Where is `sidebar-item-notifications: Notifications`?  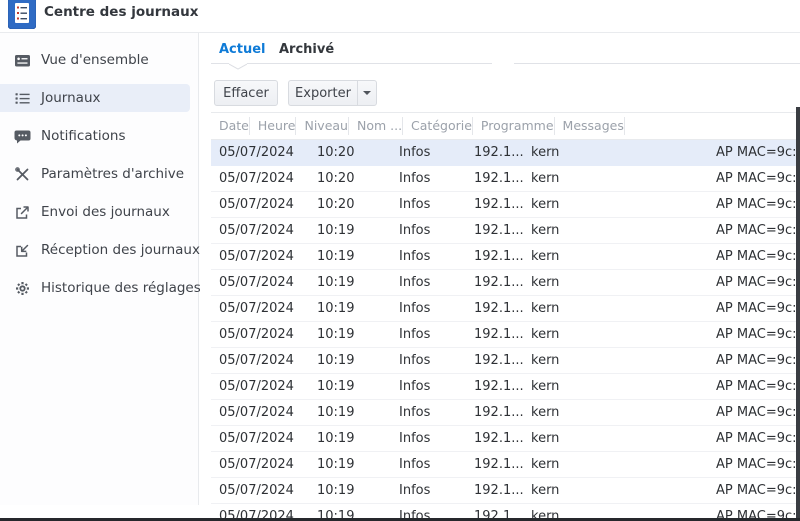 sidebar-item-notifications: Notifications is located at coordinates (95, 136).